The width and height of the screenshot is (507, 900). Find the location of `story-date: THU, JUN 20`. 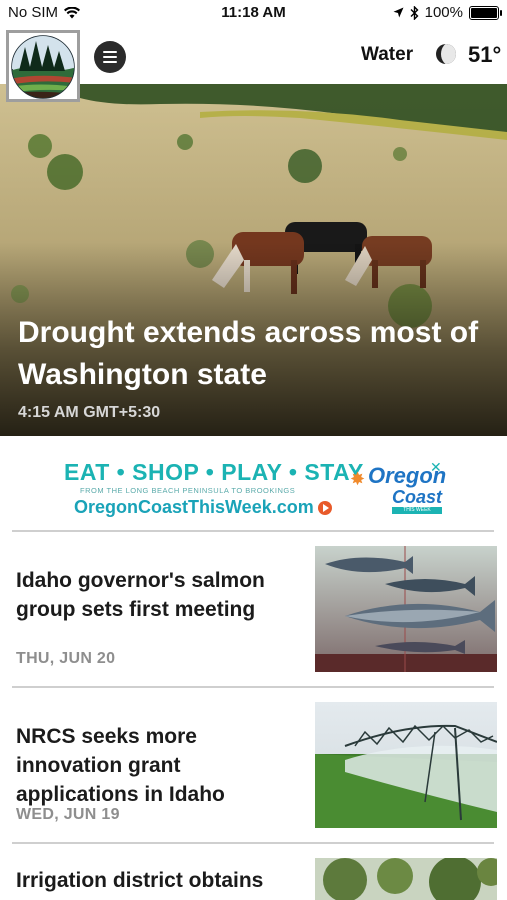

story-date: THU, JUN 20 is located at coordinates (66, 658).